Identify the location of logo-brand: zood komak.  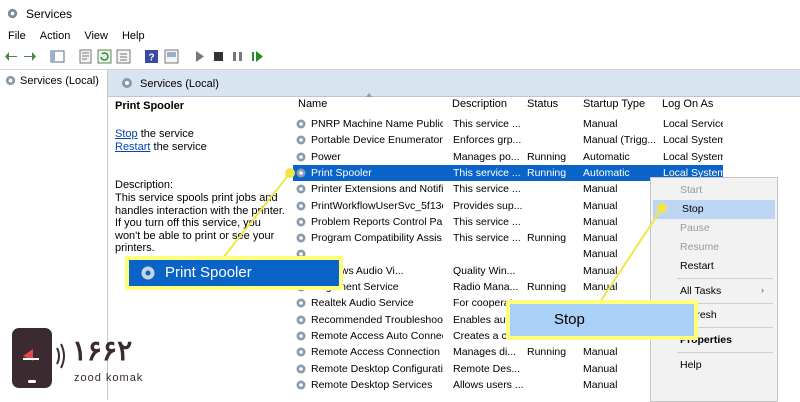
(109, 378).